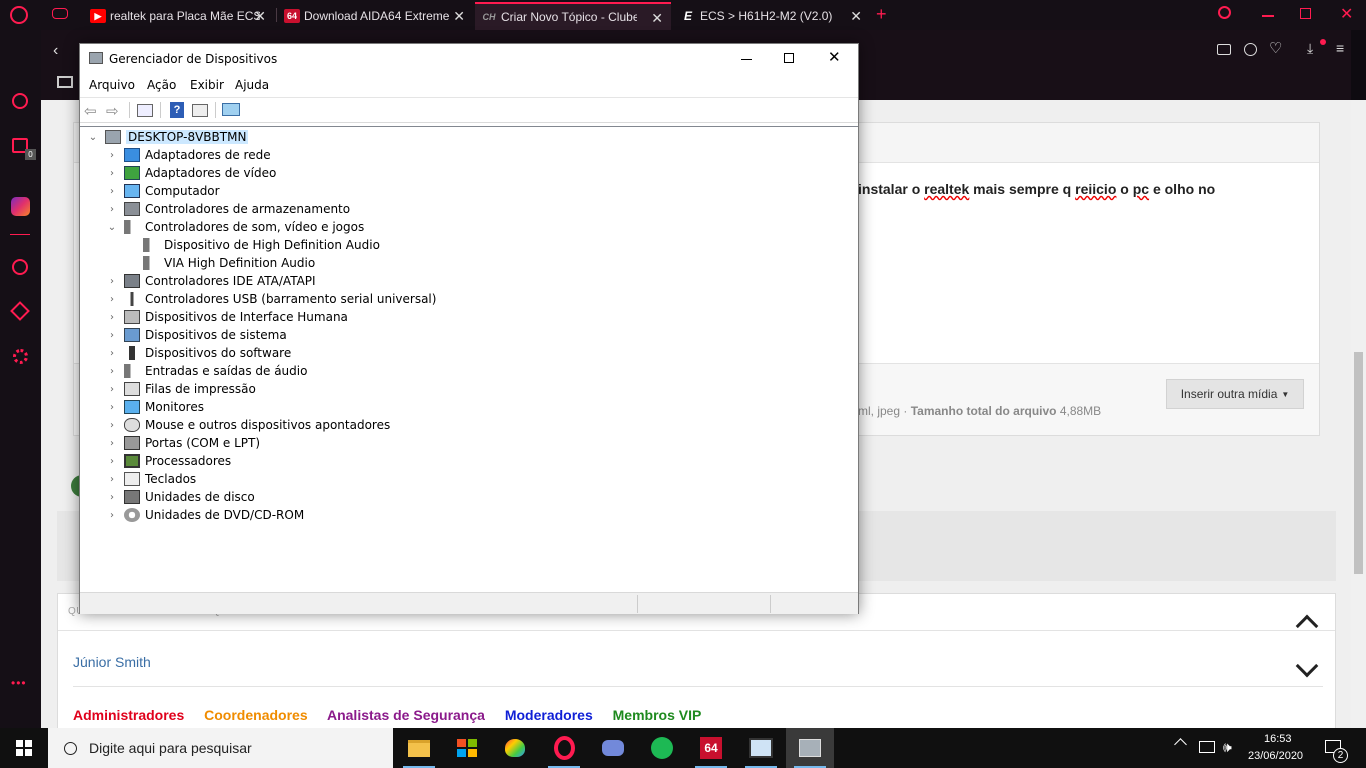  What do you see at coordinates (834, 57) in the screenshot?
I see `dm-close-button: ✕` at bounding box center [834, 57].